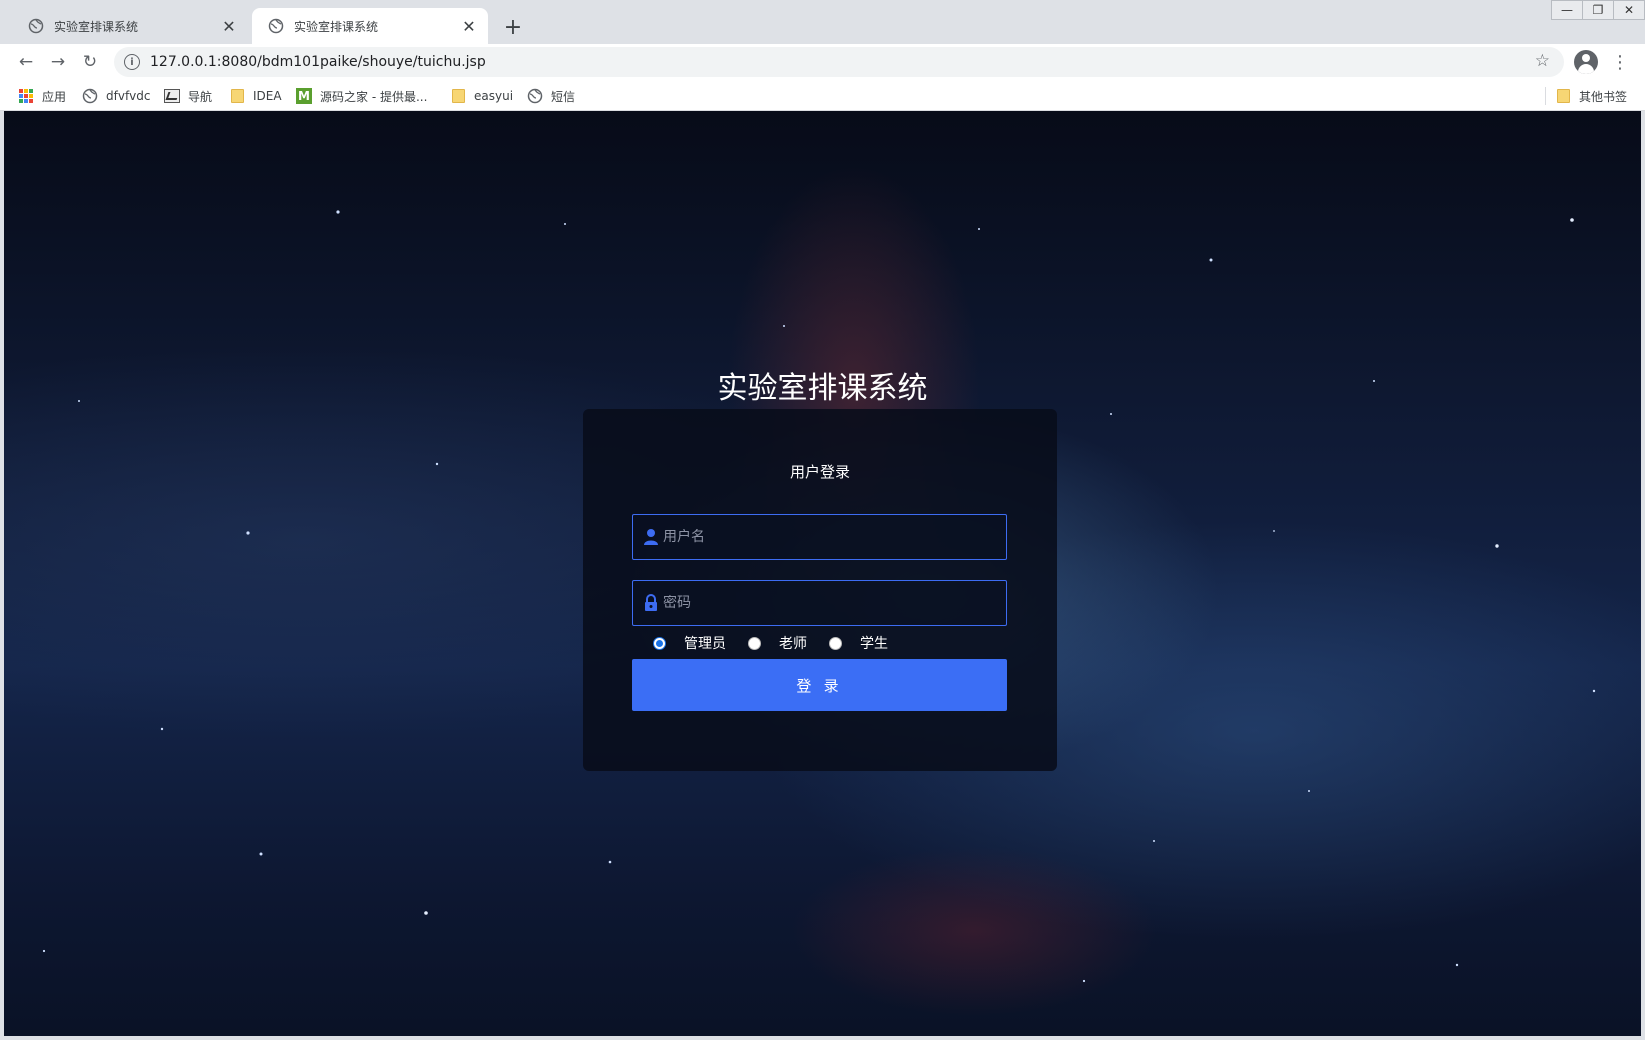 The width and height of the screenshot is (1645, 1040). I want to click on username-field, so click(819, 537).